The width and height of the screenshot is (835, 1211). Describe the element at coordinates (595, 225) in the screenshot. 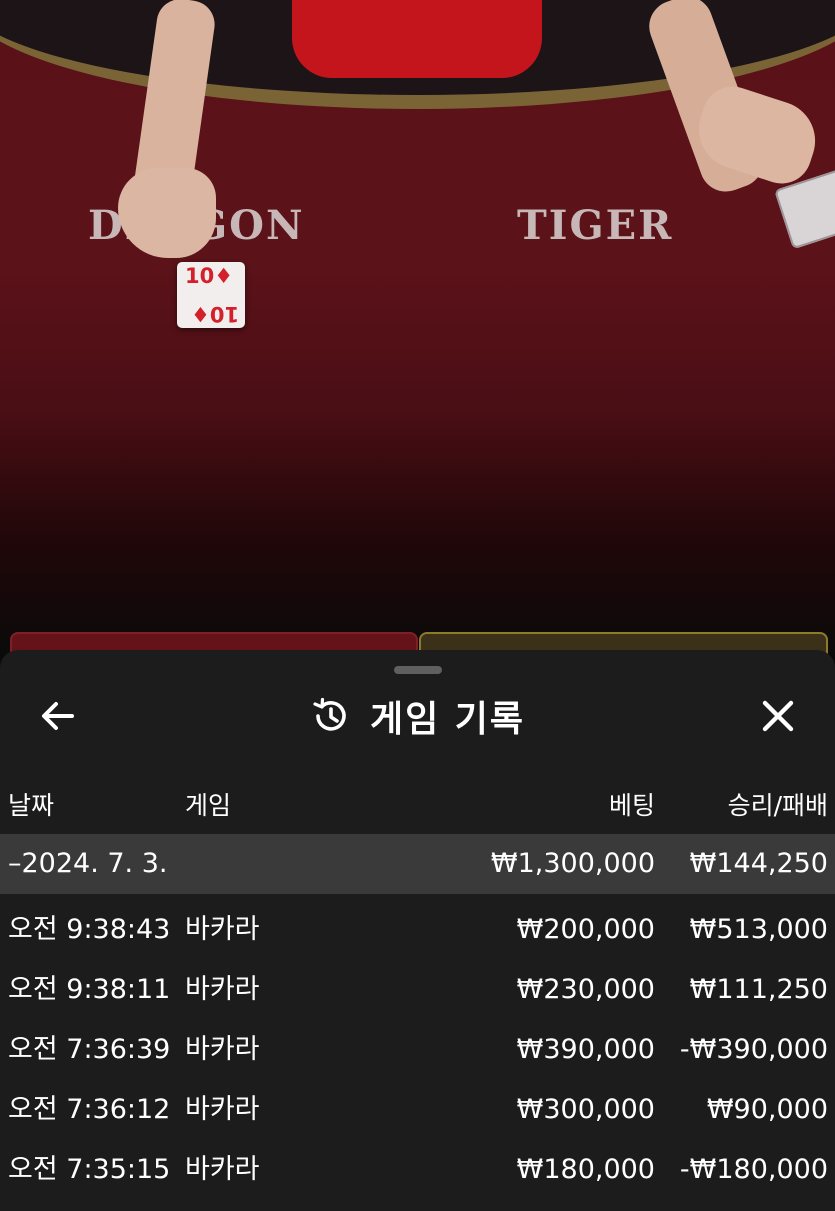

I see `tiger-label: TIGER` at that location.